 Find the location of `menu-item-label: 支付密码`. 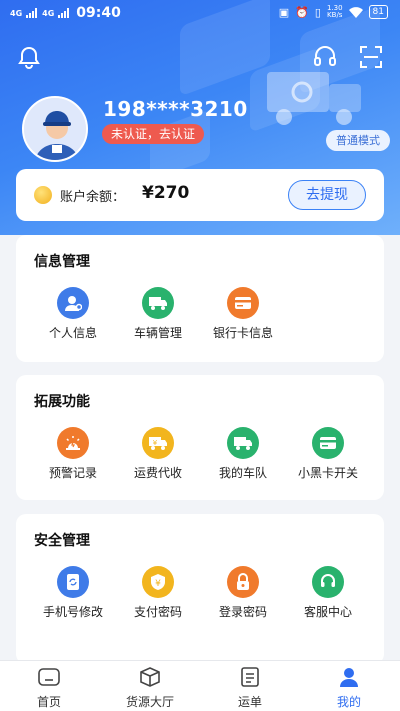

menu-item-label: 支付密码 is located at coordinates (157, 612).